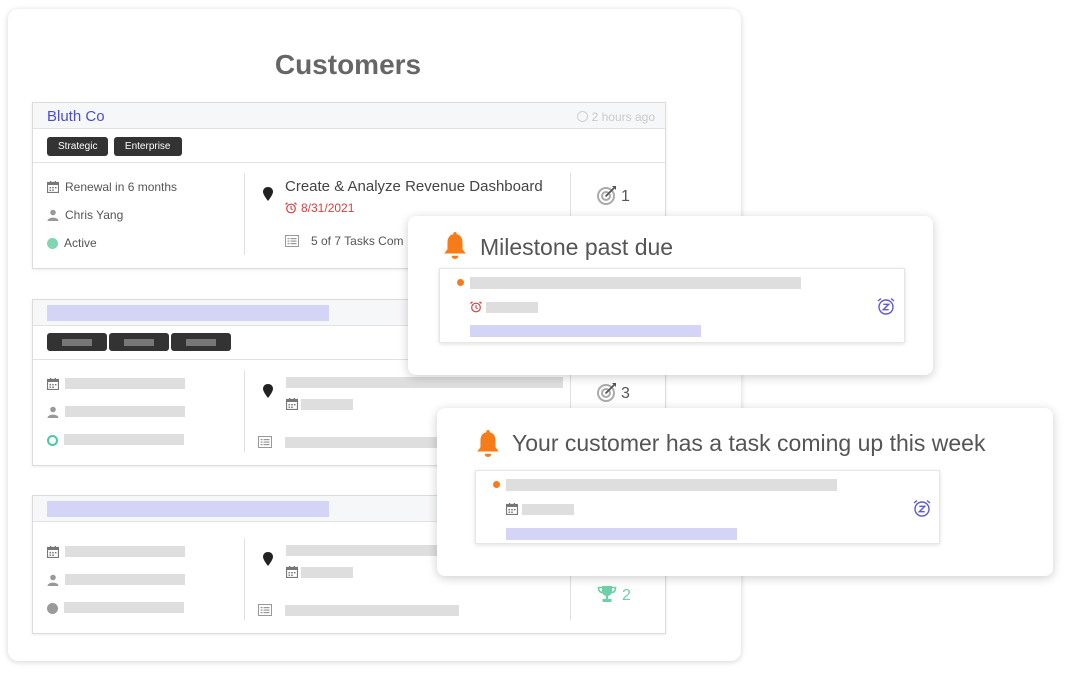 The width and height of the screenshot is (1075, 698). I want to click on tag-enterprise: Enterprise, so click(147, 146).